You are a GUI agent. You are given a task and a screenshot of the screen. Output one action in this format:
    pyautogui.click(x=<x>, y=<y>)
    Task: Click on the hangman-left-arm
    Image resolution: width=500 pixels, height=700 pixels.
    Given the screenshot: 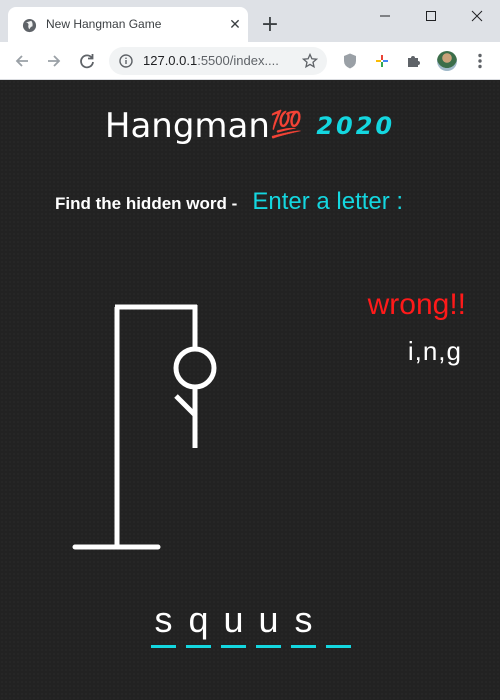 What is the action you would take?
    pyautogui.click(x=185, y=405)
    